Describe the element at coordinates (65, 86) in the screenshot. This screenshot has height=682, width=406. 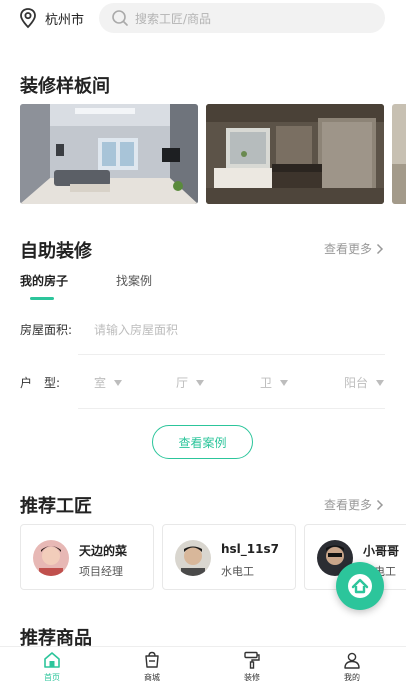
I see `showcase-title: 装修样板间` at that location.